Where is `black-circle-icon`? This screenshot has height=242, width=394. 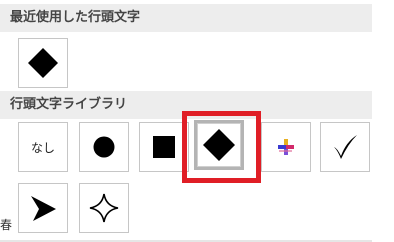
black-circle-icon is located at coordinates (104, 147).